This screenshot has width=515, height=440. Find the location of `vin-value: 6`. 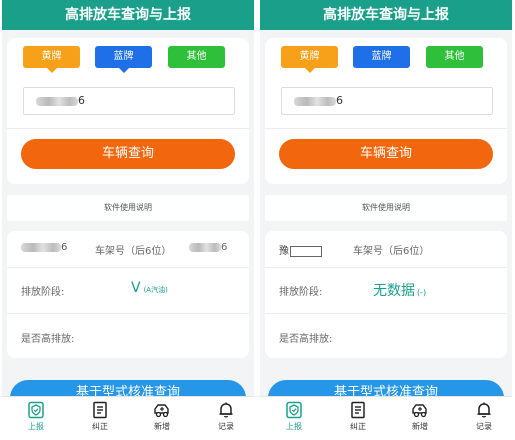

vin-value: 6 is located at coordinates (208, 247).